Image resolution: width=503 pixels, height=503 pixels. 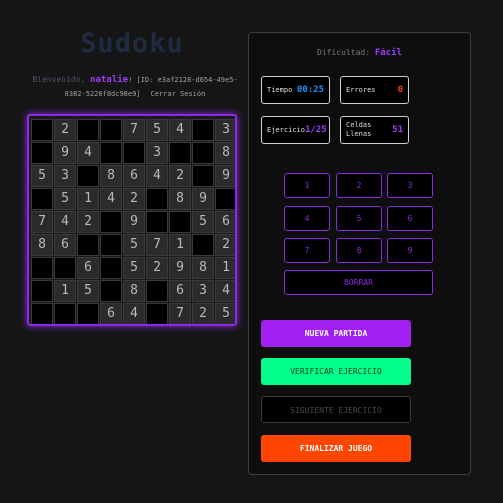 I want to click on number-button-5: 5, so click(x=359, y=218).